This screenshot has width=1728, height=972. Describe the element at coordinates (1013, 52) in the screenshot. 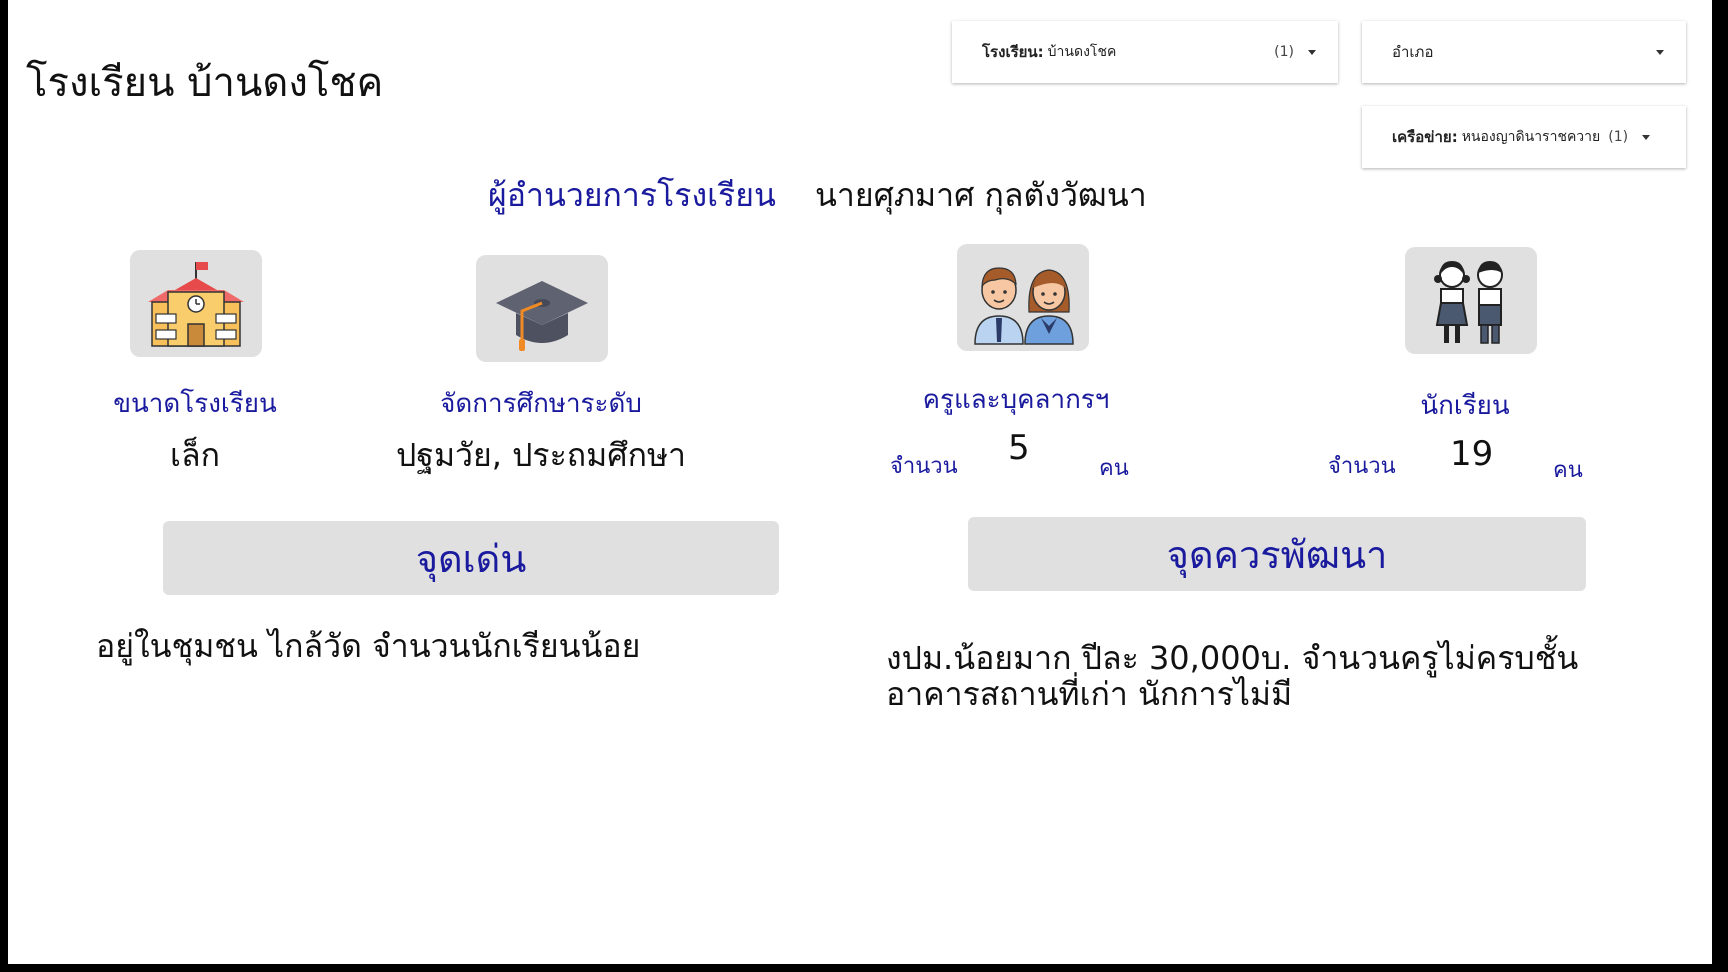

I see `school-filter-label: โรงเรียน:` at that location.